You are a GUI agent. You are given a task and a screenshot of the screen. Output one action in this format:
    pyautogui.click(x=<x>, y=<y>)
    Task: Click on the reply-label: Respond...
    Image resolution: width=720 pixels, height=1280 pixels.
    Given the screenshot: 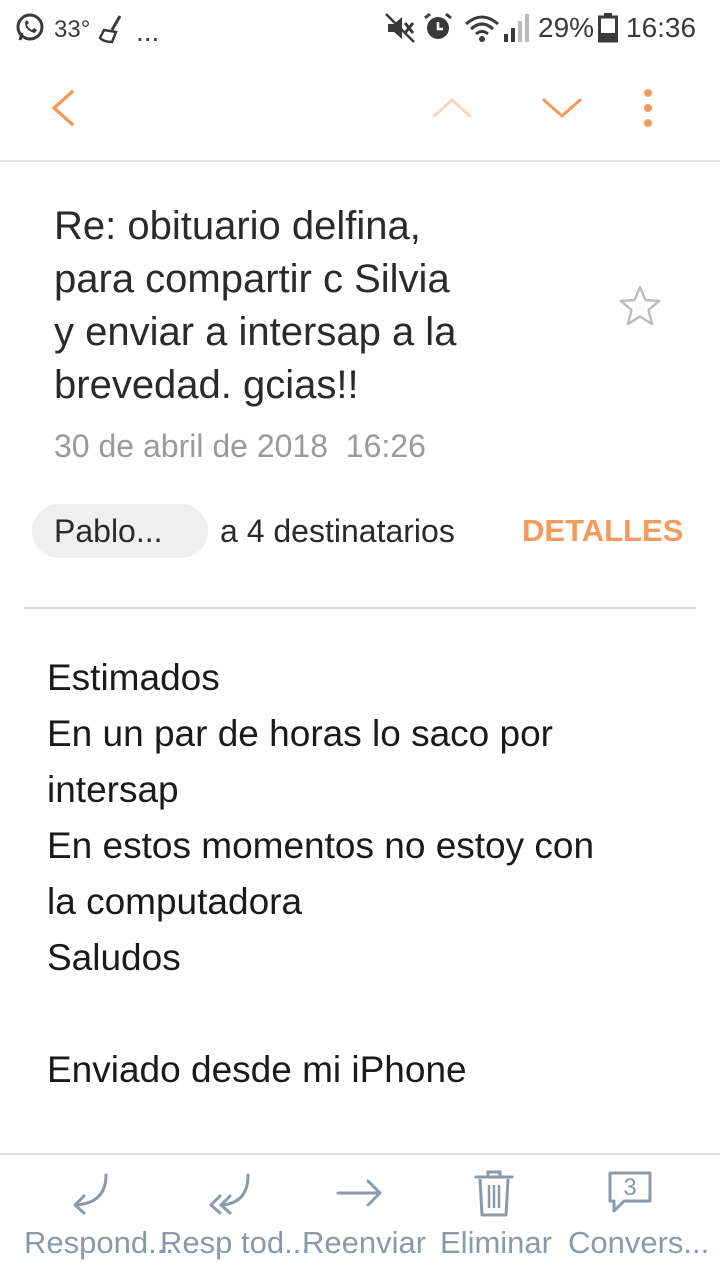 What is the action you would take?
    pyautogui.click(x=99, y=1242)
    